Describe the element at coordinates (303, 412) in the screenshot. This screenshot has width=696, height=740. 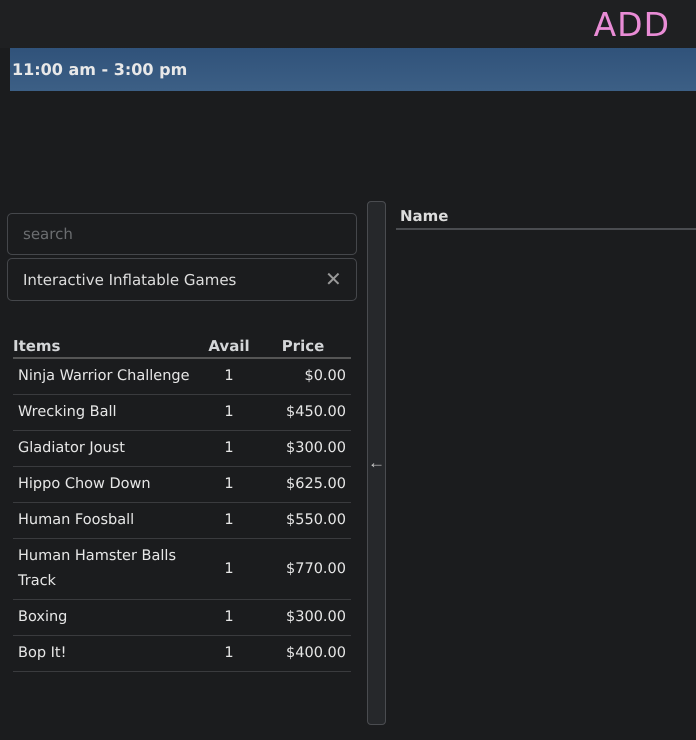
I see `item-price: $450.00` at that location.